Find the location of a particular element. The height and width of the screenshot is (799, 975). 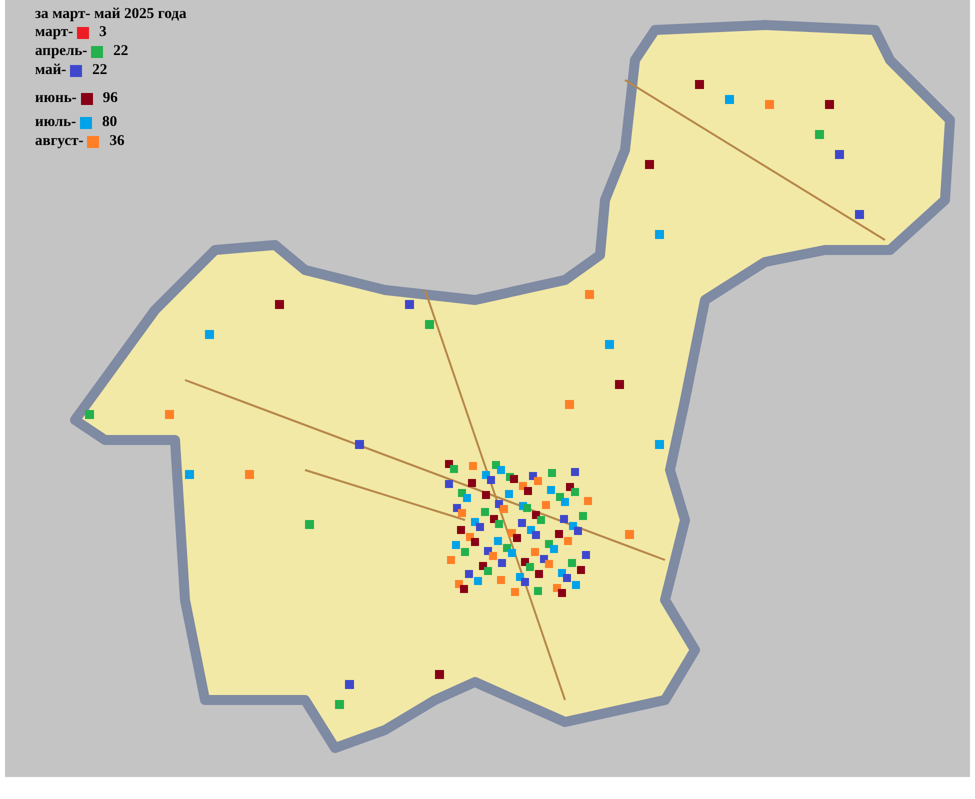

legend-label: июль- is located at coordinates (55, 122).